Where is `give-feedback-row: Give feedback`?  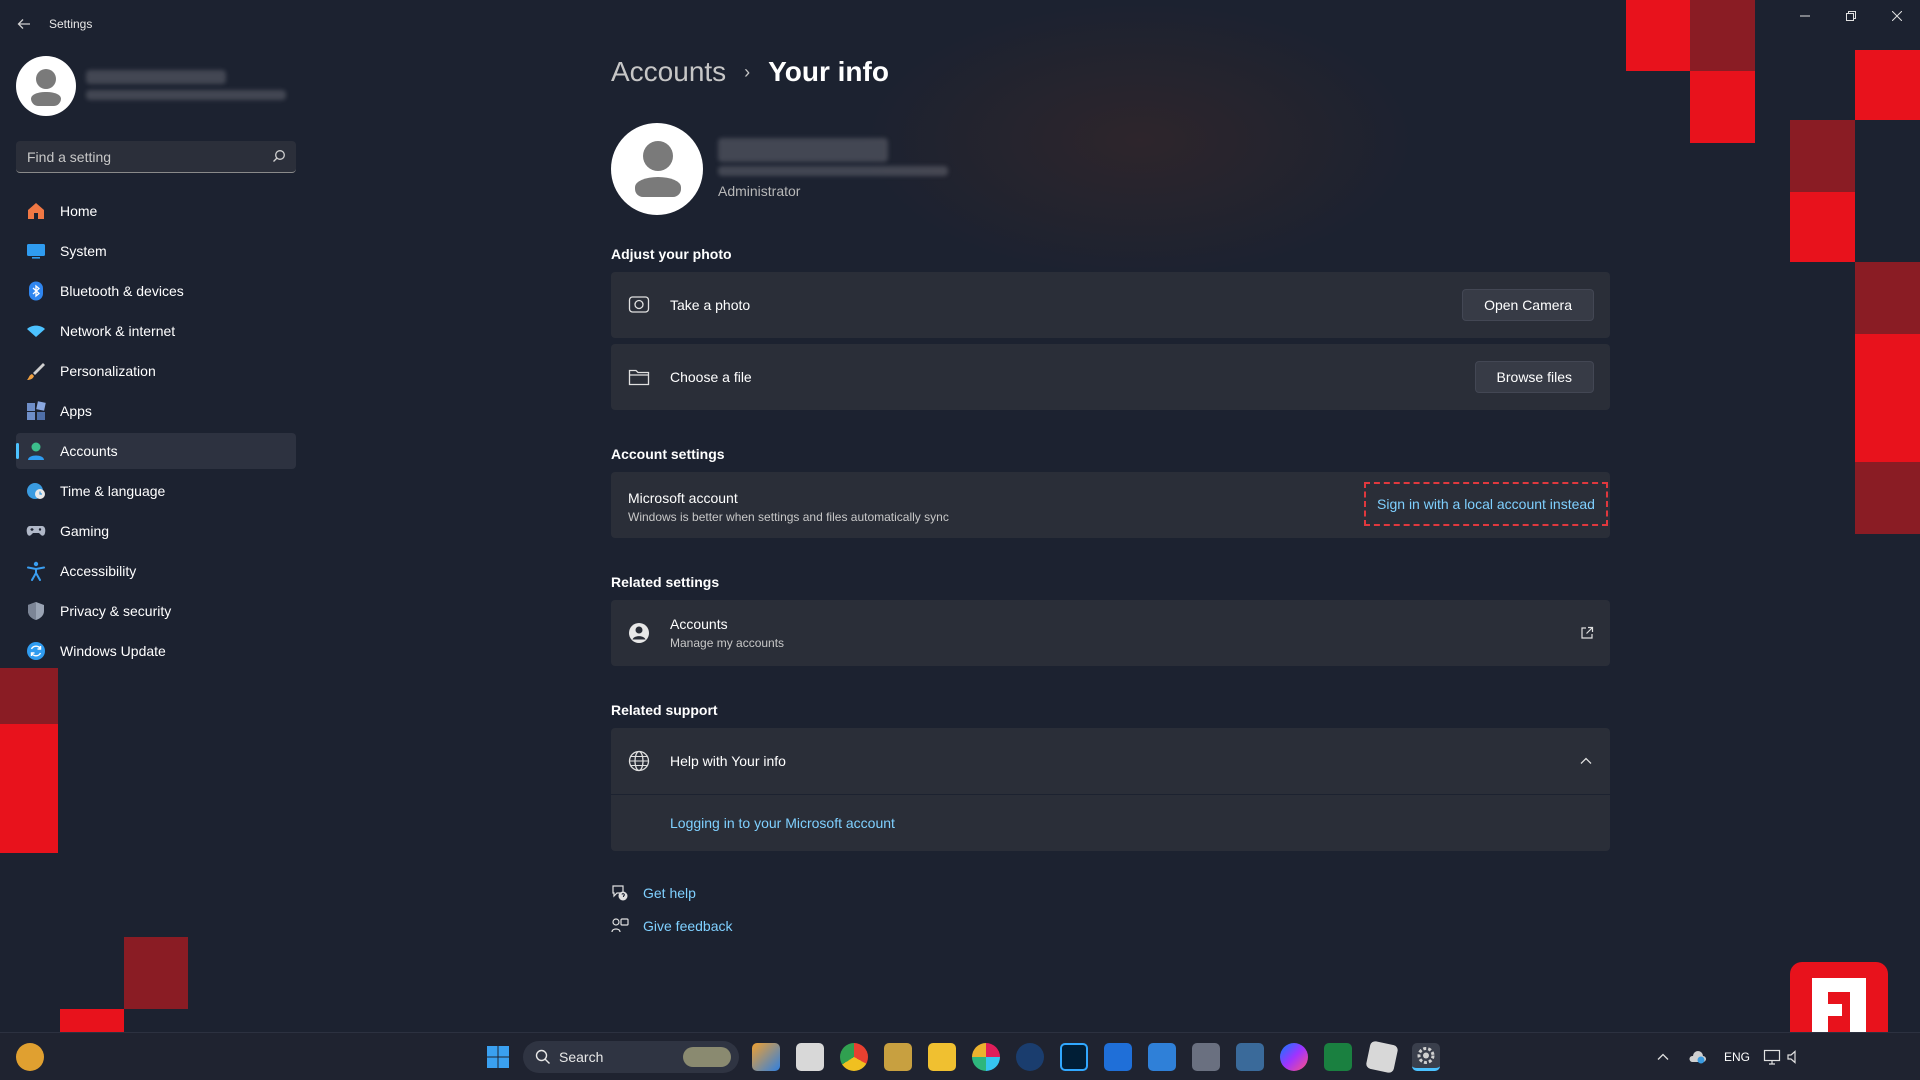
give-feedback-row: Give feedback is located at coordinates (672, 926).